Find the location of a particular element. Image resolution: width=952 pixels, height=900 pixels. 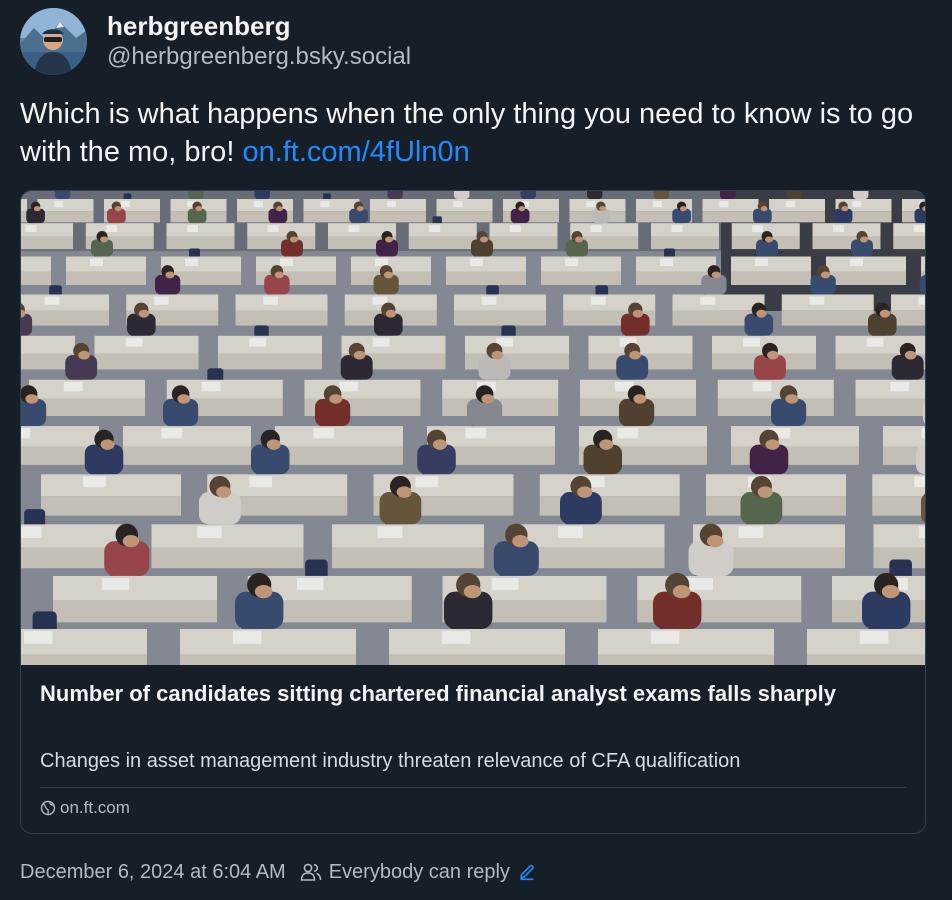

people-icon is located at coordinates (311, 872).